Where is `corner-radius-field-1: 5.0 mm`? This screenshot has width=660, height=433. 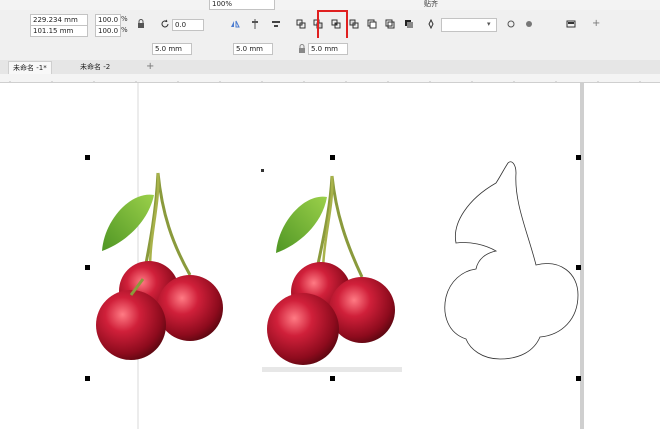
corner-radius-field-1: 5.0 mm is located at coordinates (172, 49).